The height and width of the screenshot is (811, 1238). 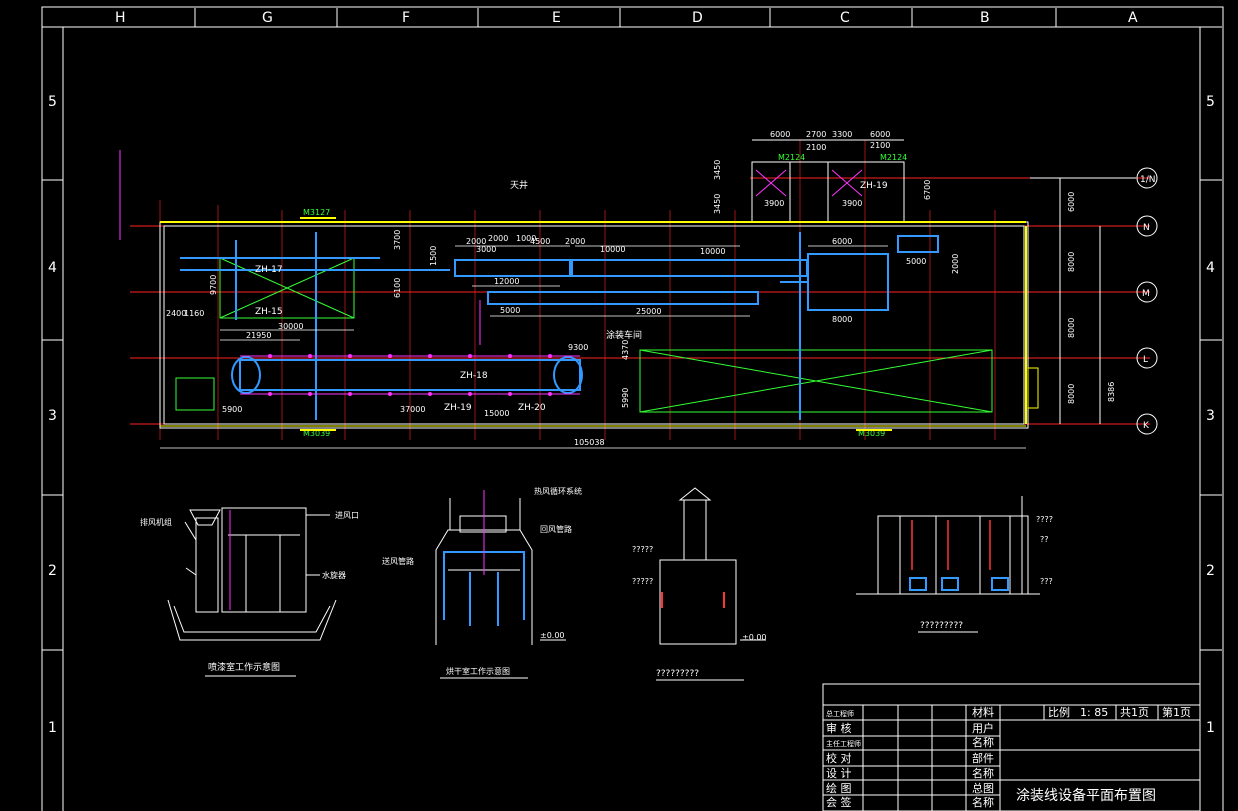 I want to click on workshop-label: 涂装车间, so click(x=624, y=335).